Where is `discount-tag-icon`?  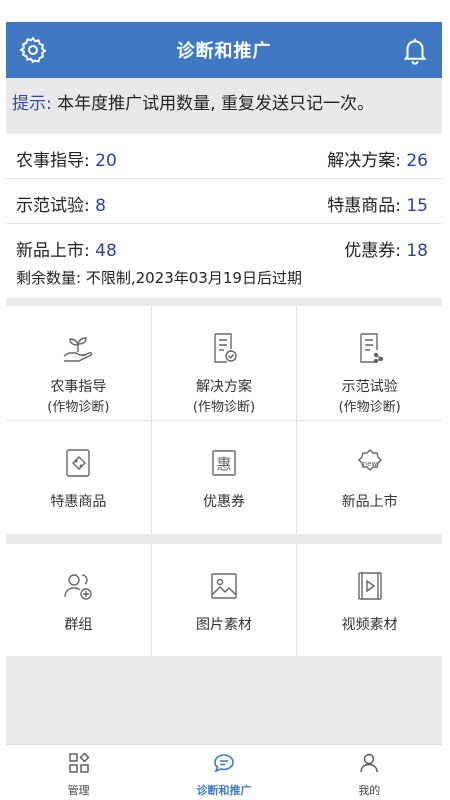
discount-tag-icon is located at coordinates (78, 468).